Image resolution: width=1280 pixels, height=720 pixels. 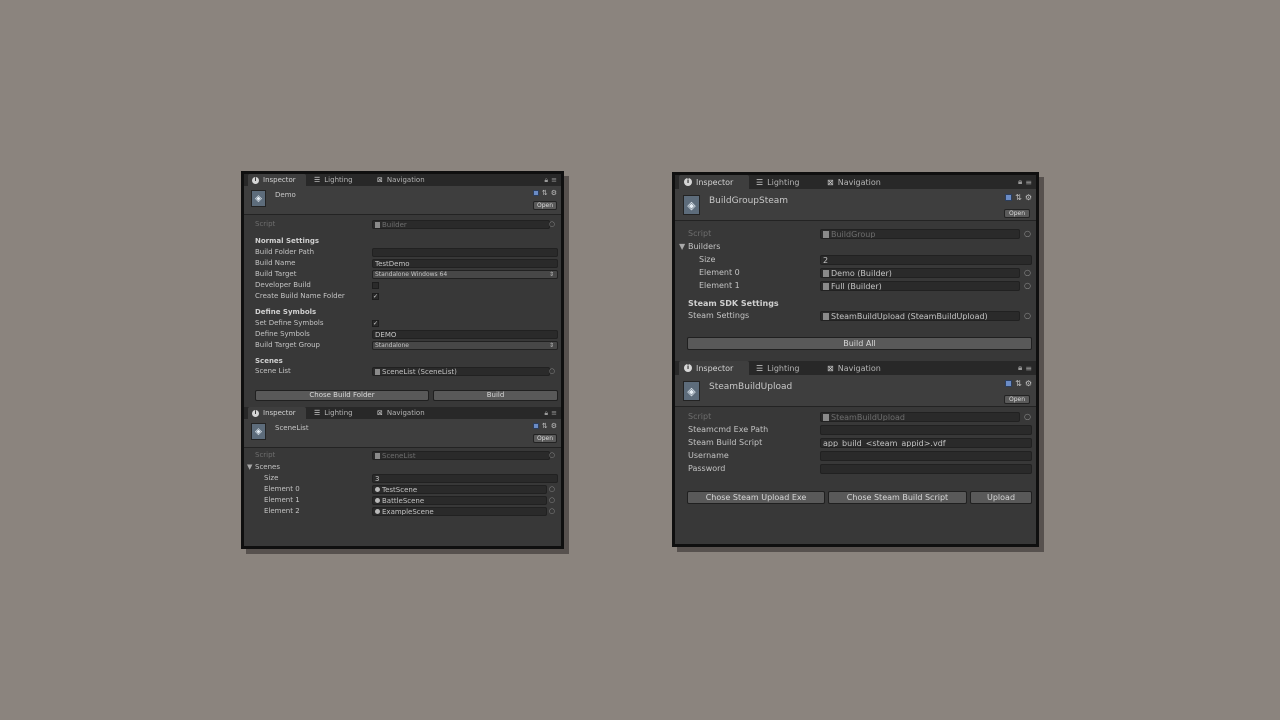 I want to click on build-name-input: TestDemo, so click(x=465, y=263).